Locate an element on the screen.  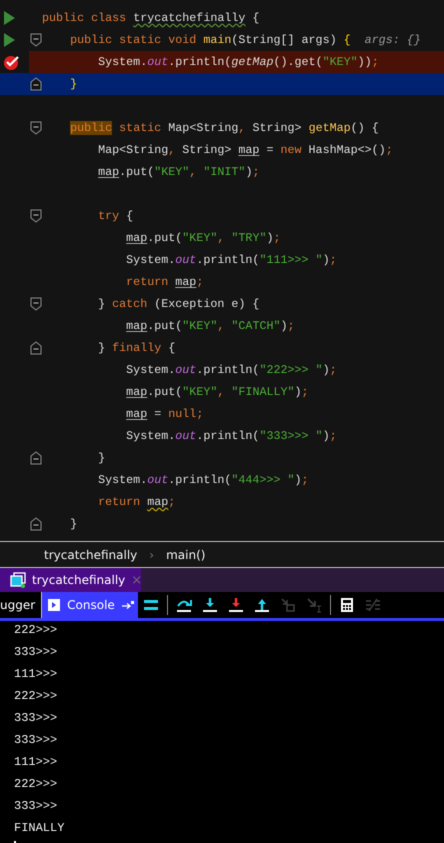
lines-icon is located at coordinates (150, 605).